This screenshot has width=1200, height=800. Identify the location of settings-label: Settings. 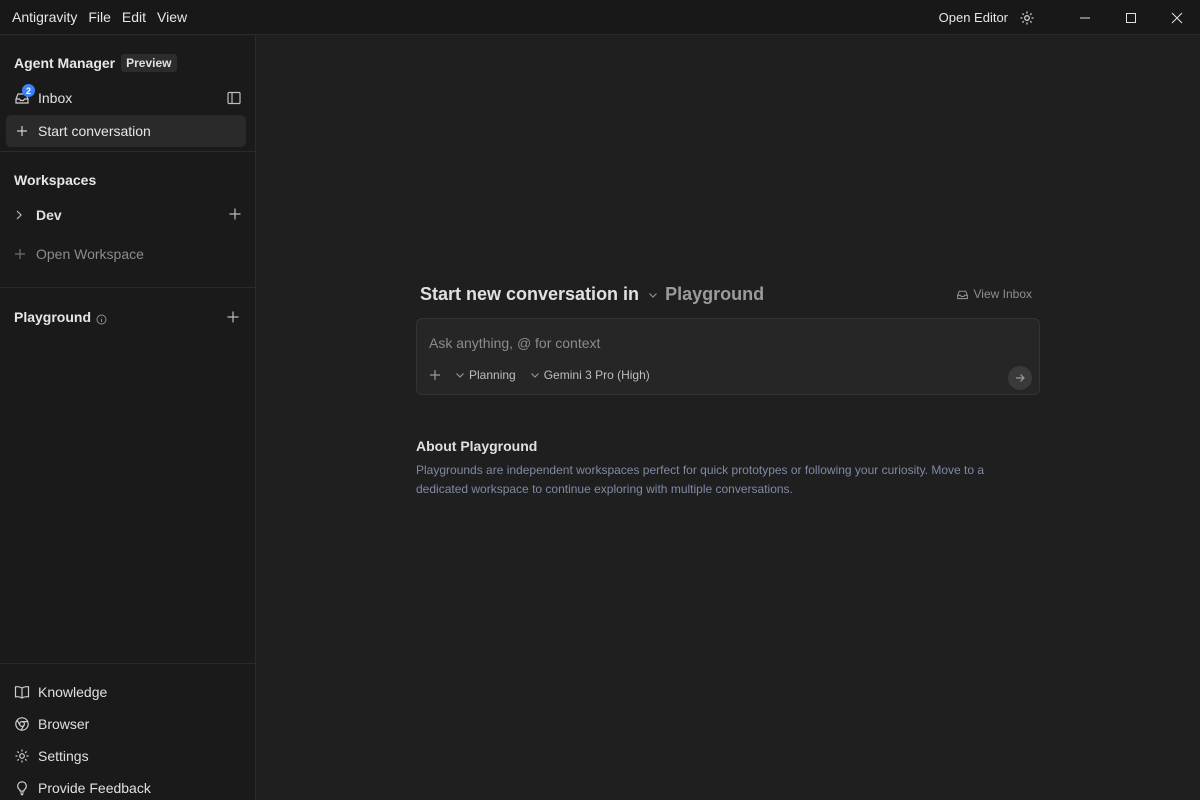
(63, 756).